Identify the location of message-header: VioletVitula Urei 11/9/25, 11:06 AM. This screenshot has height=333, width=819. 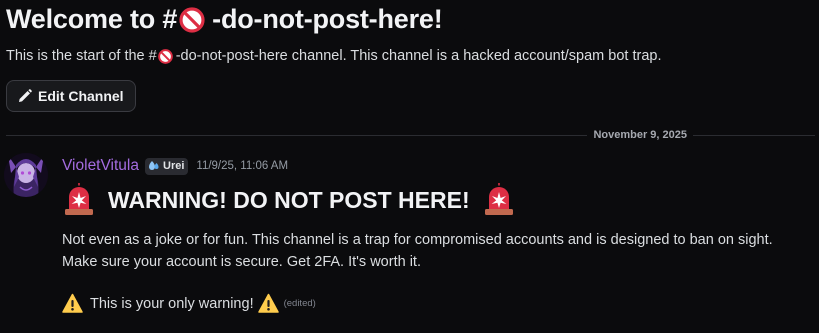
(175, 166).